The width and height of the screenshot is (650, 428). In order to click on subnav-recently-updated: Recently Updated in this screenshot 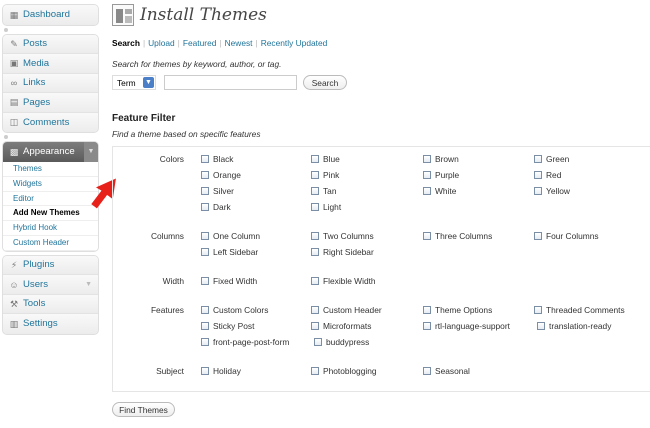, I will do `click(294, 43)`.